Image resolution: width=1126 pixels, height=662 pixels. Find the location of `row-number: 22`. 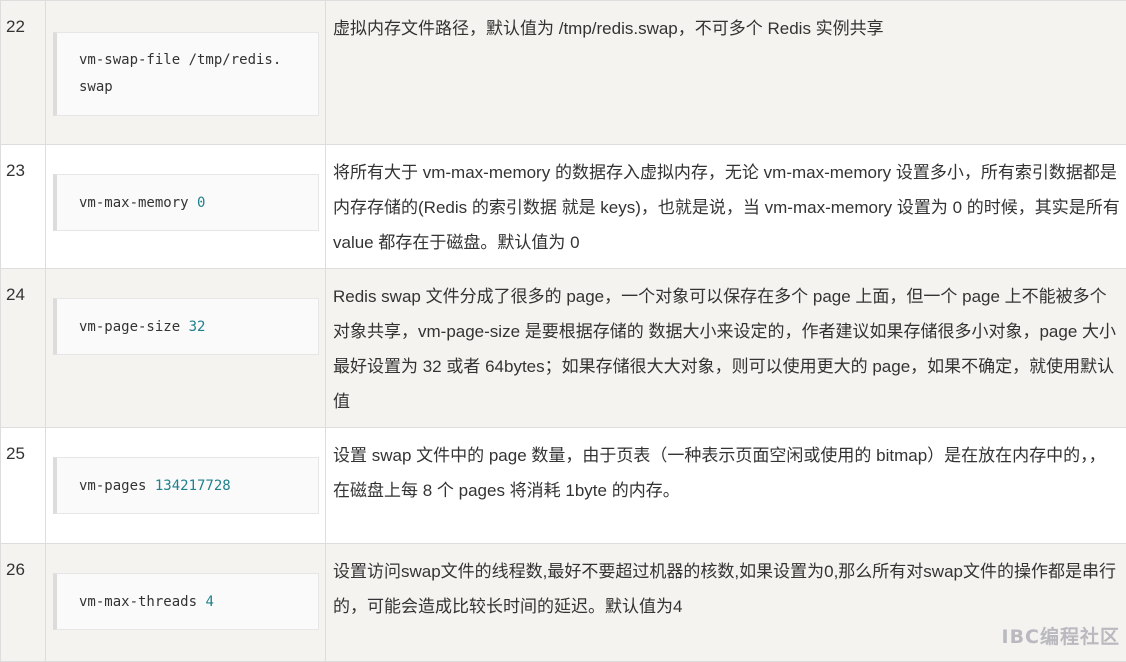

row-number: 22 is located at coordinates (23, 73).